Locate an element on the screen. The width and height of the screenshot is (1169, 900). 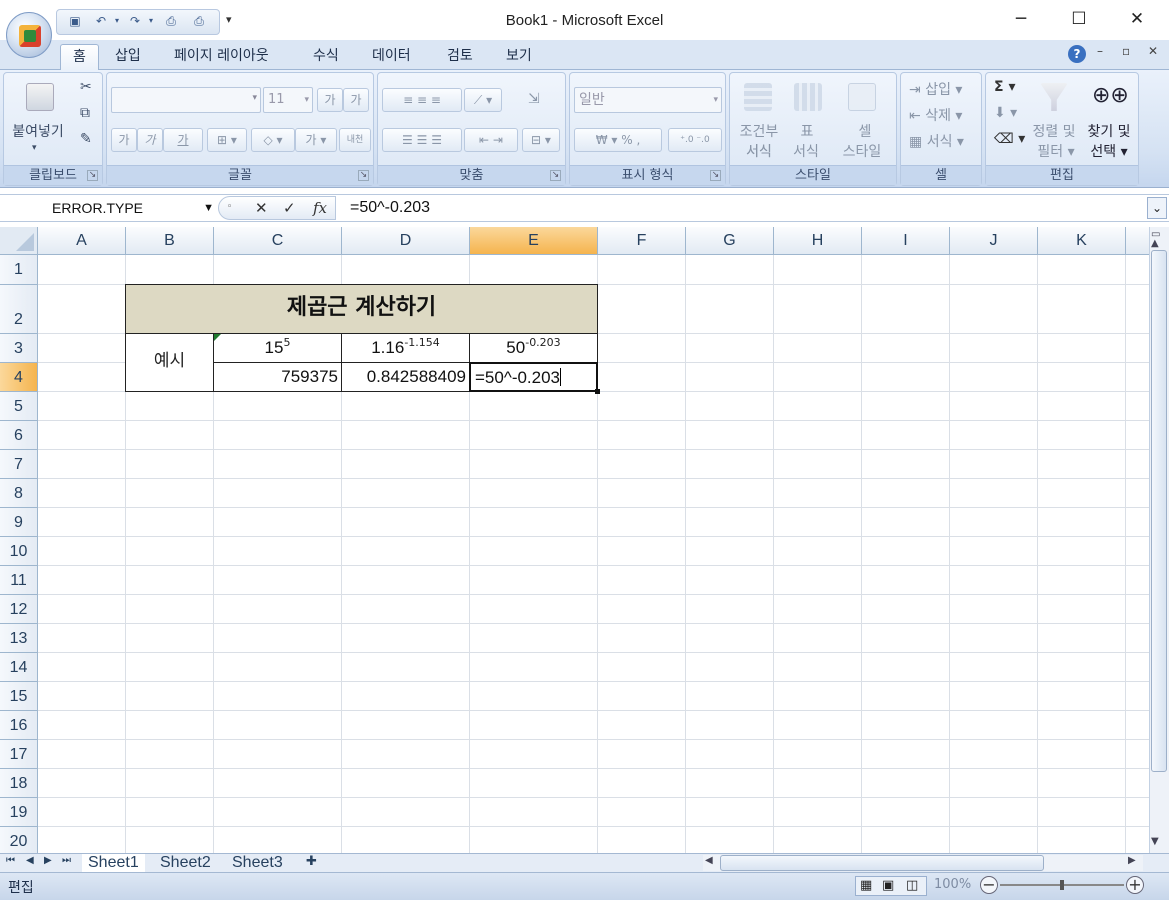
shrink-font-button: 가 is located at coordinates (356, 100).